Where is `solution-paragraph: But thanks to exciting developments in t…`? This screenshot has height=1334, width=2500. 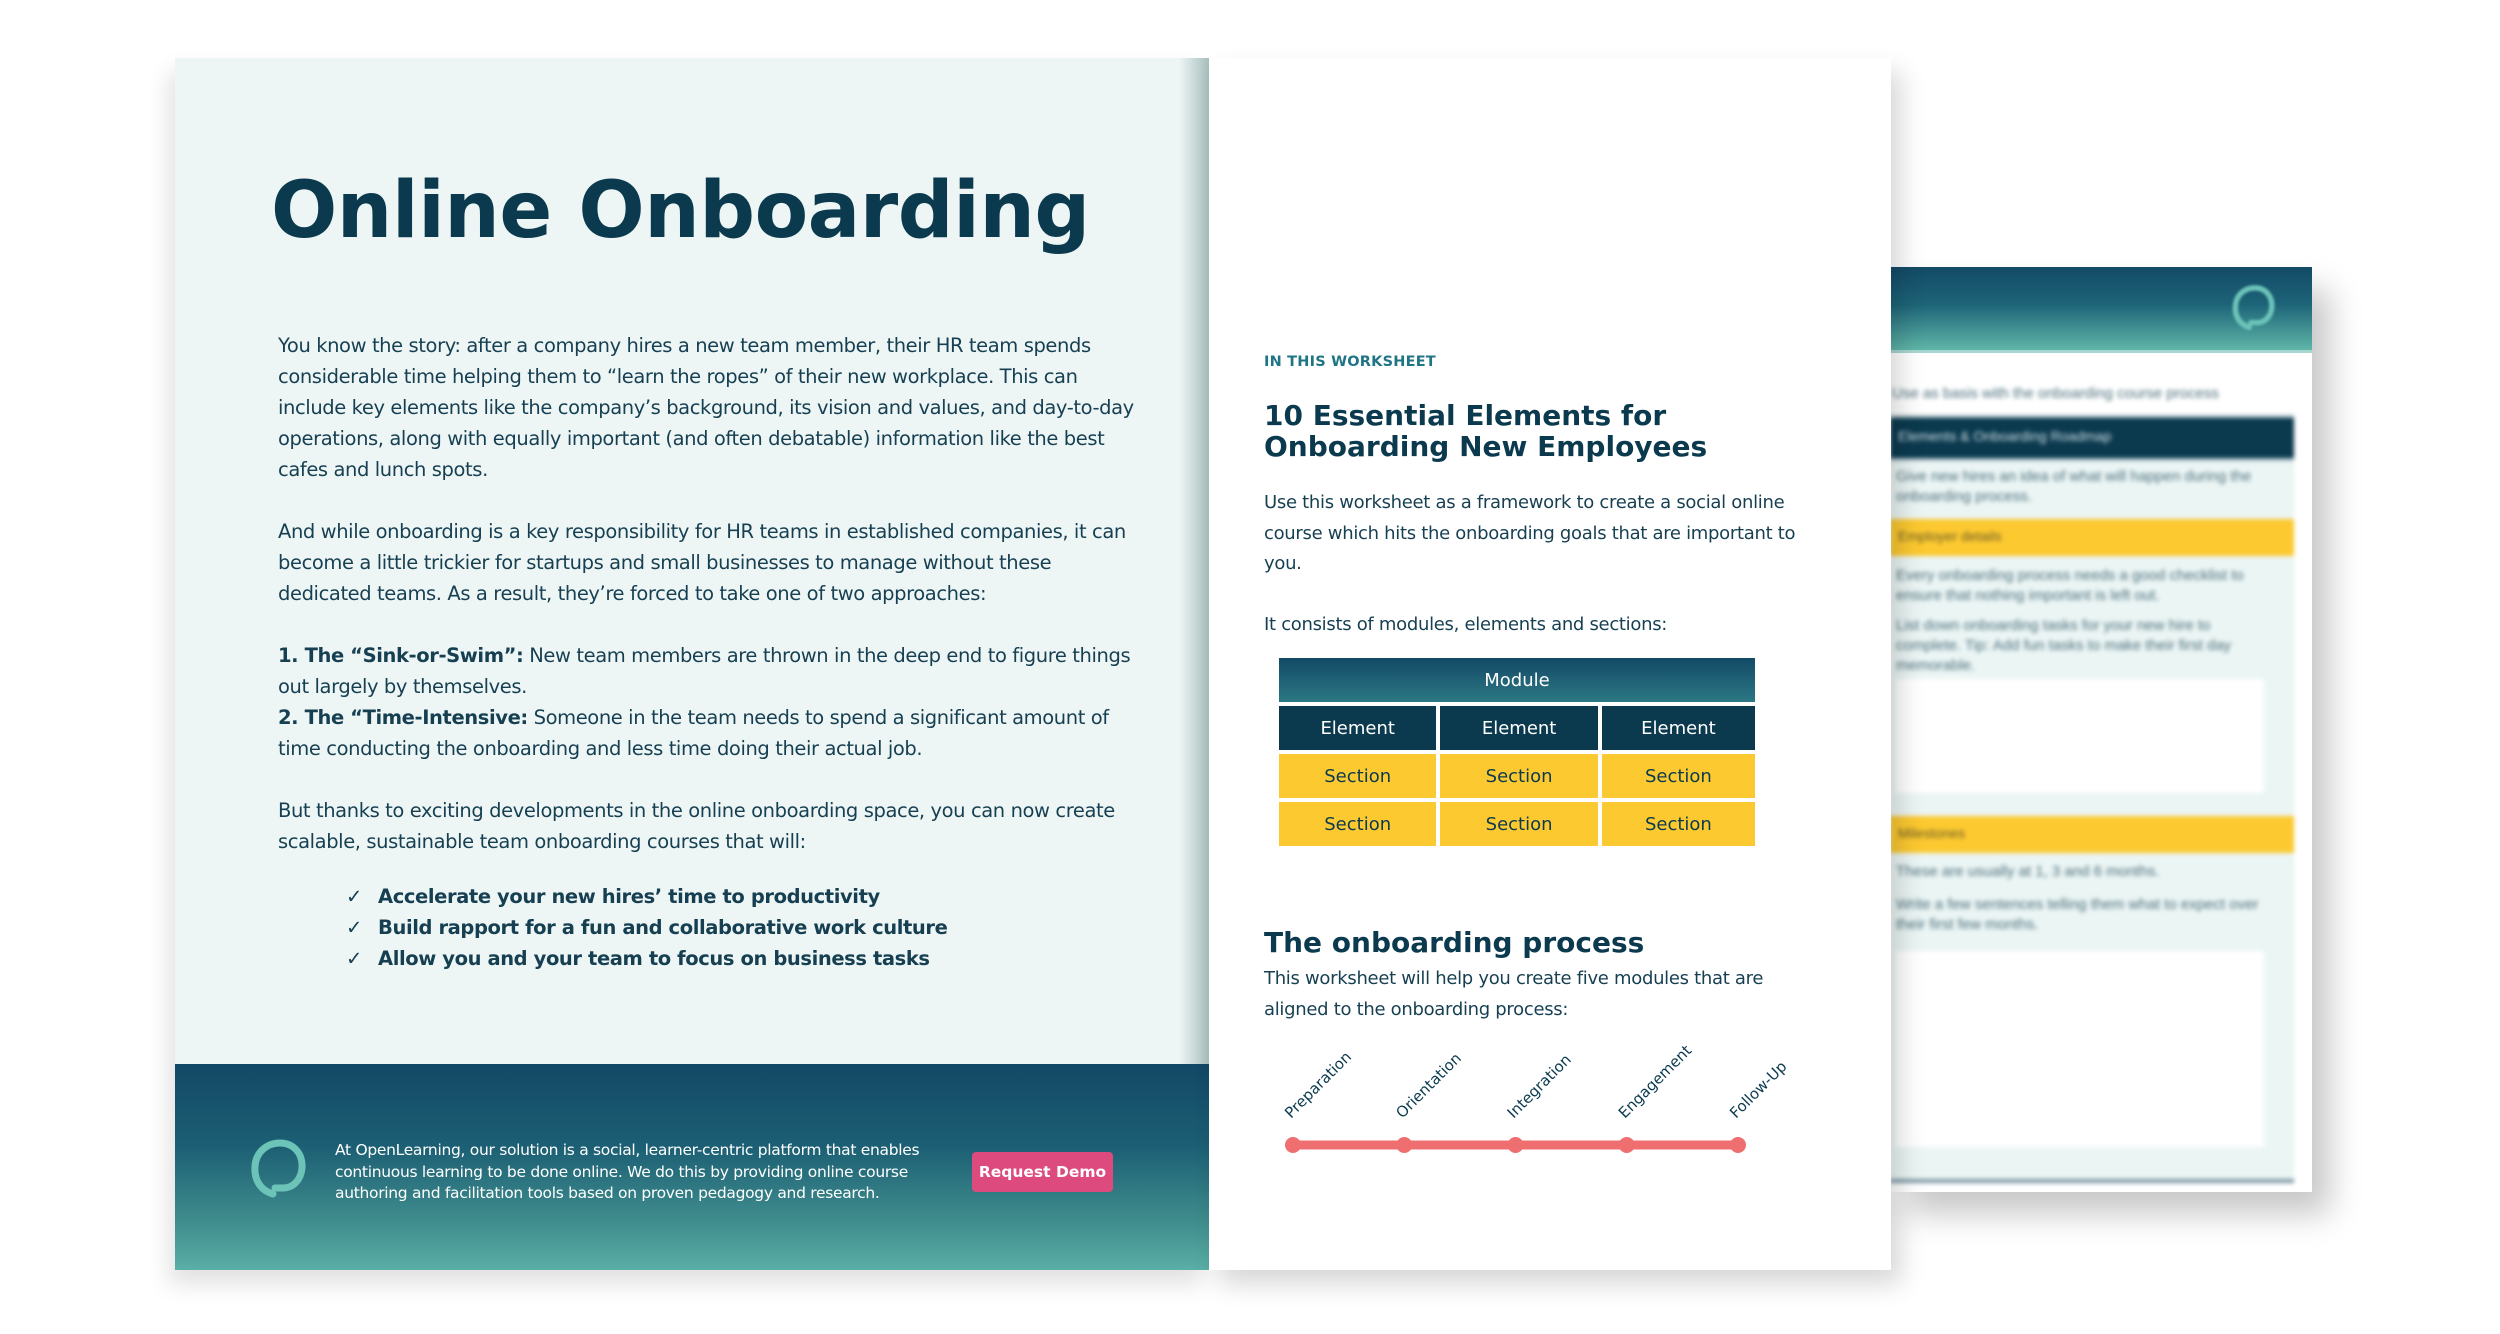 solution-paragraph: But thanks to exciting developments in t… is located at coordinates (696, 826).